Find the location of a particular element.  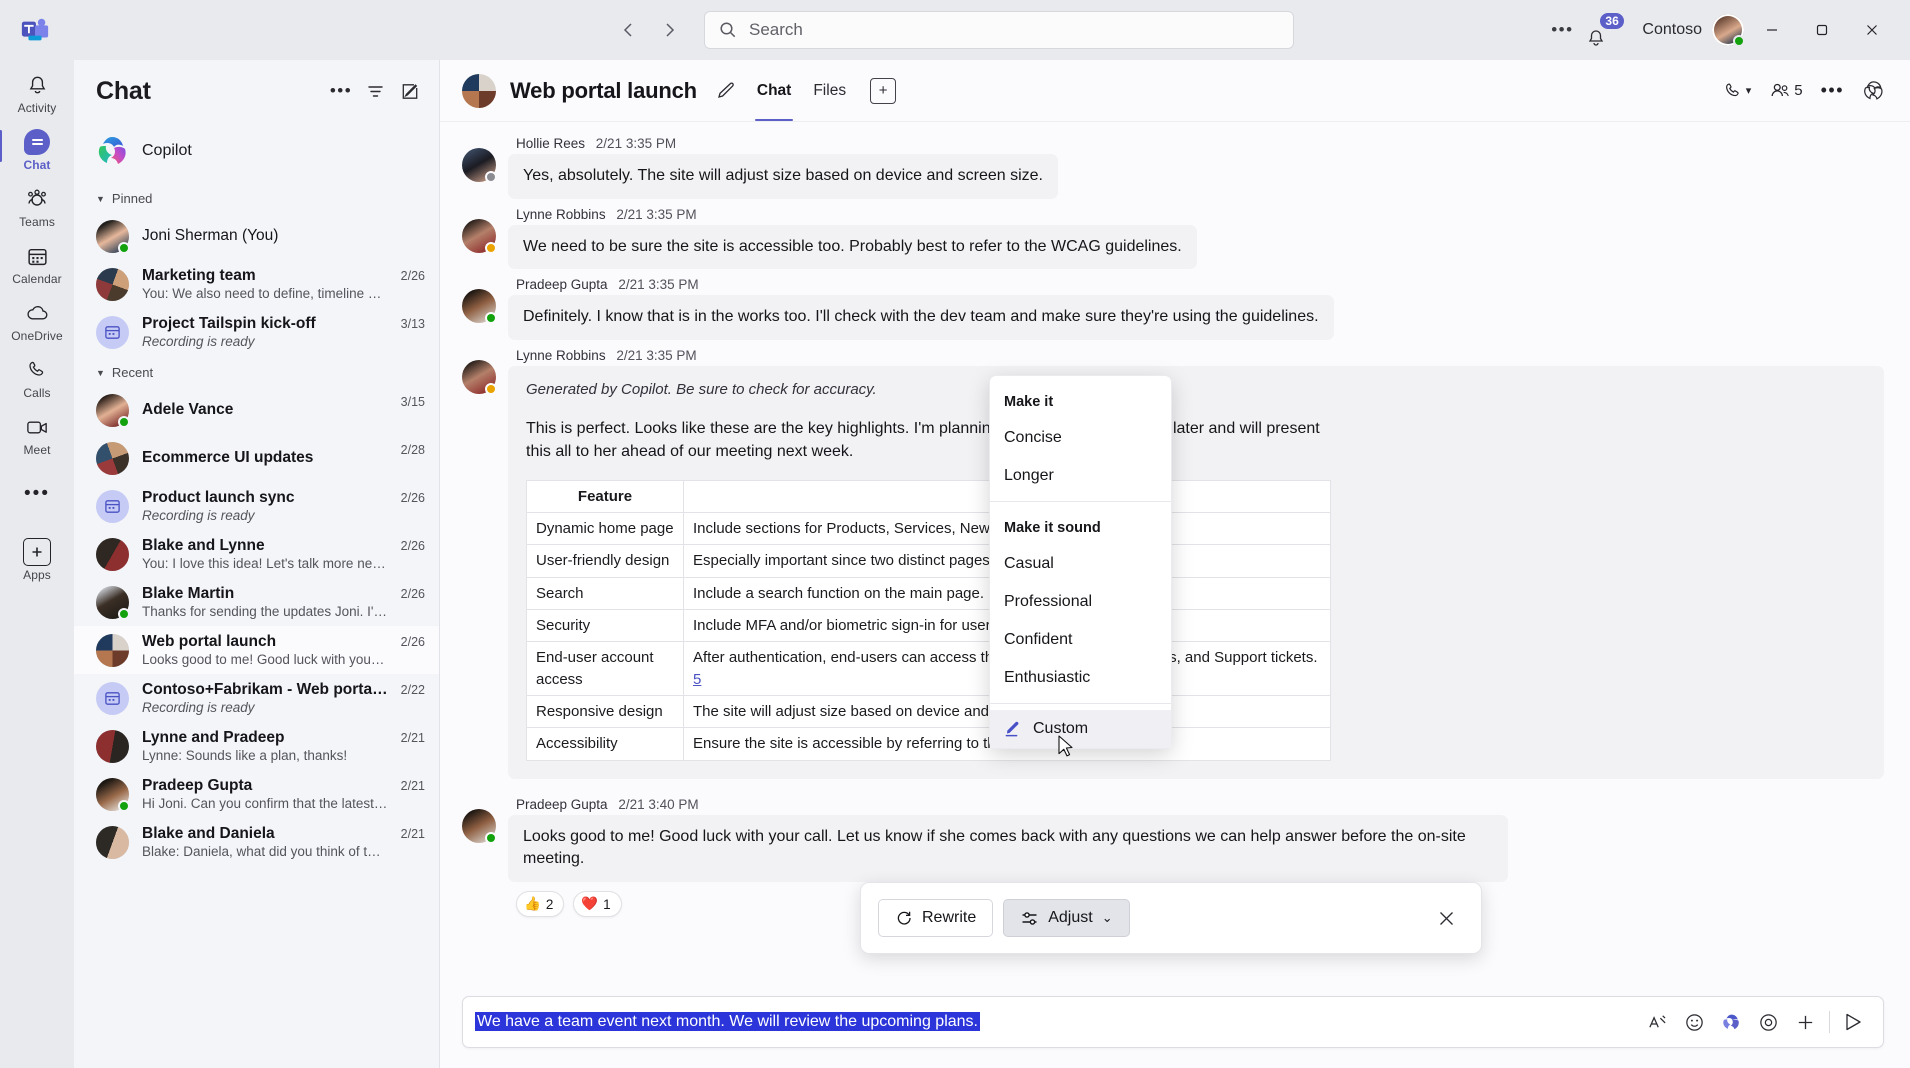

menu-item-confident: Confident is located at coordinates (1080, 640).